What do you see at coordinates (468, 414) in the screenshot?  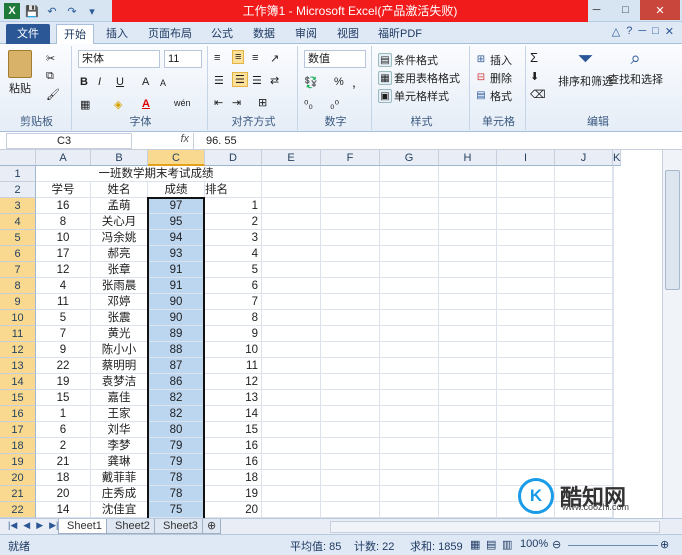 I see `cell-h16` at bounding box center [468, 414].